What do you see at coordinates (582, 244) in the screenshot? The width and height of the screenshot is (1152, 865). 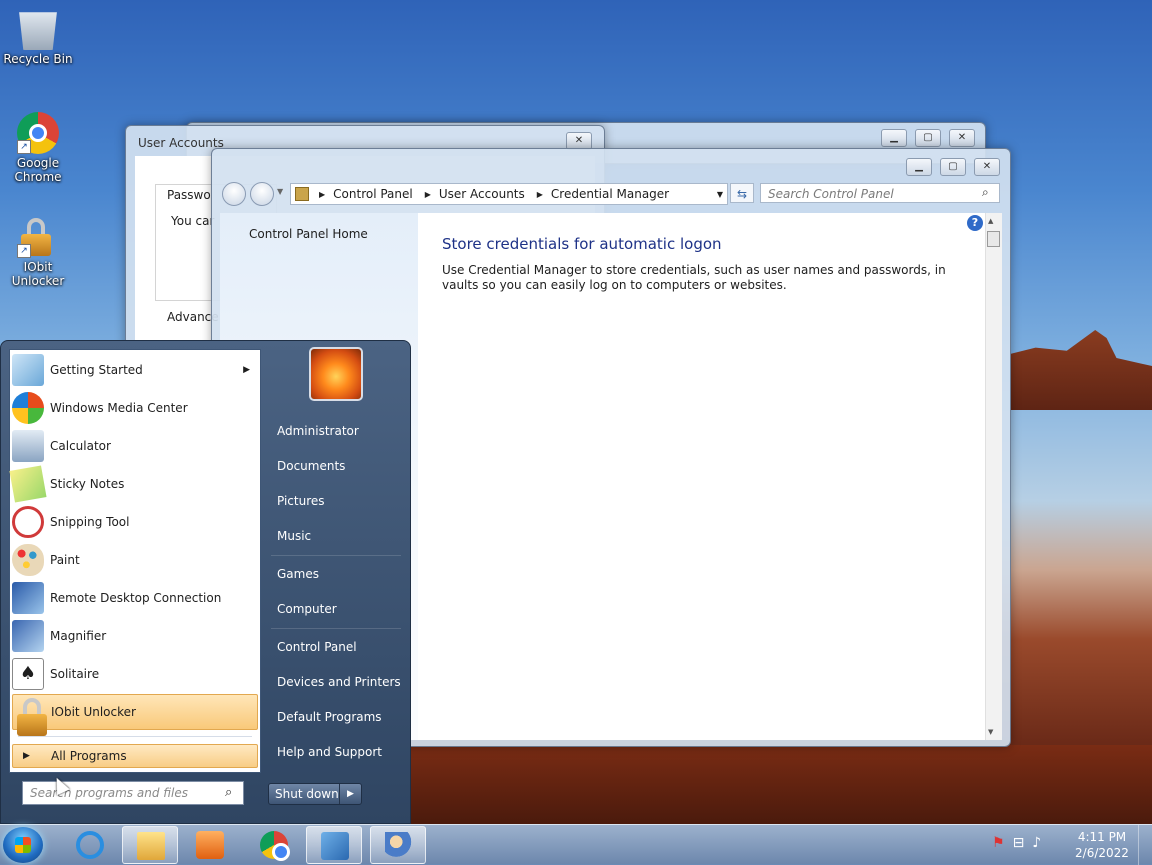 I see `page-heading: Store credentials for automatic logon` at bounding box center [582, 244].